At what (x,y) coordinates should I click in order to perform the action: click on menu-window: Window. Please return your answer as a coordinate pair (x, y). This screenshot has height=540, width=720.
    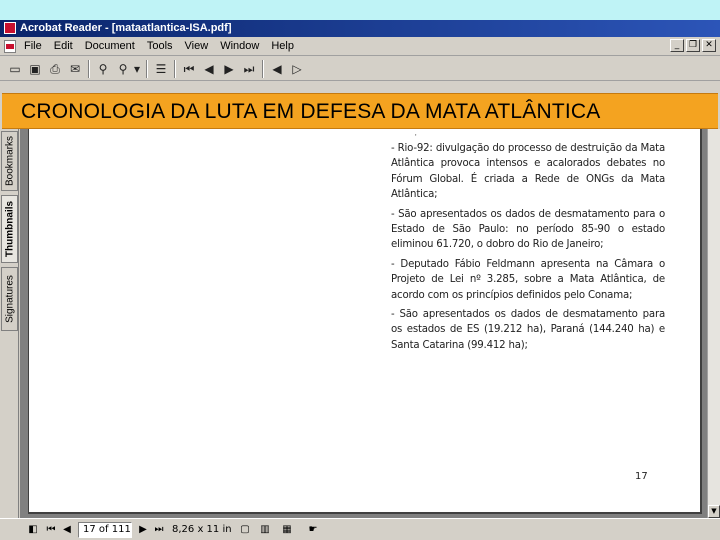
    Looking at the image, I should click on (239, 46).